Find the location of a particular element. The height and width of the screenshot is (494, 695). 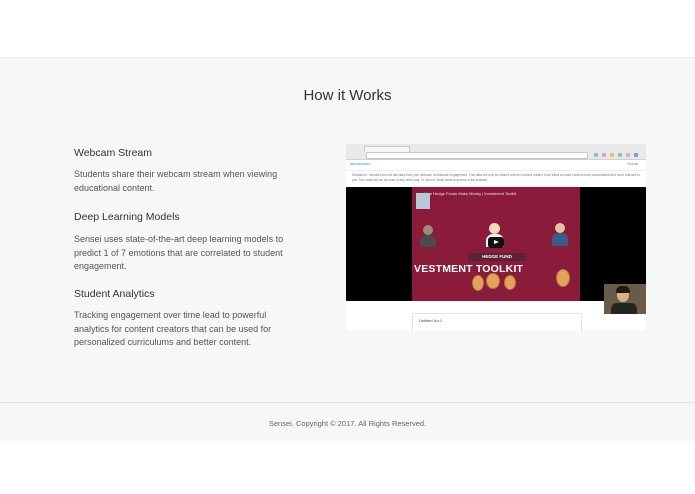

play-button is located at coordinates (496, 242).